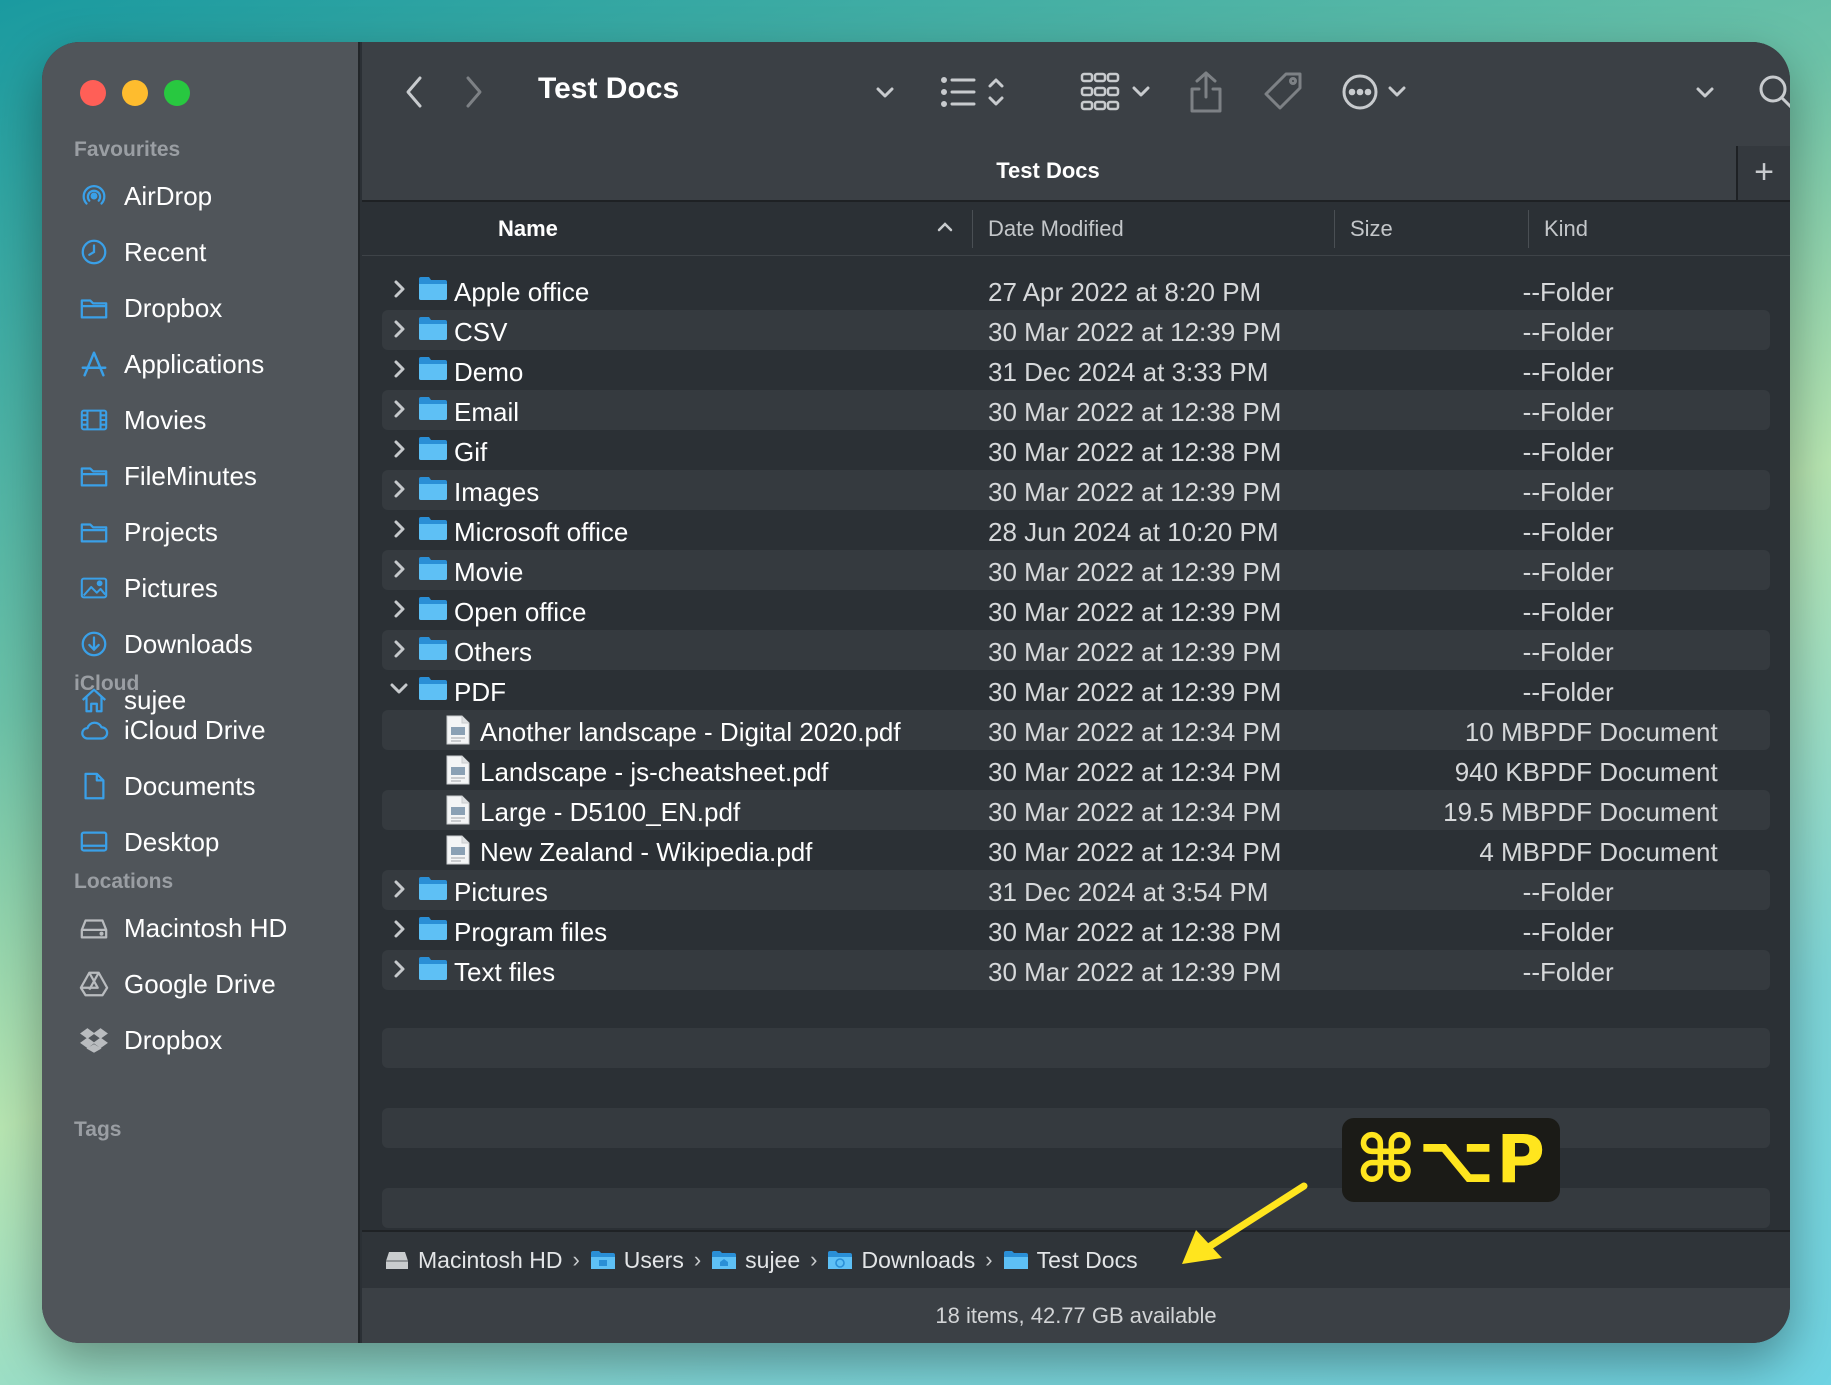 Image resolution: width=1831 pixels, height=1385 pixels. What do you see at coordinates (978, 92) in the screenshot?
I see `list-view-button` at bounding box center [978, 92].